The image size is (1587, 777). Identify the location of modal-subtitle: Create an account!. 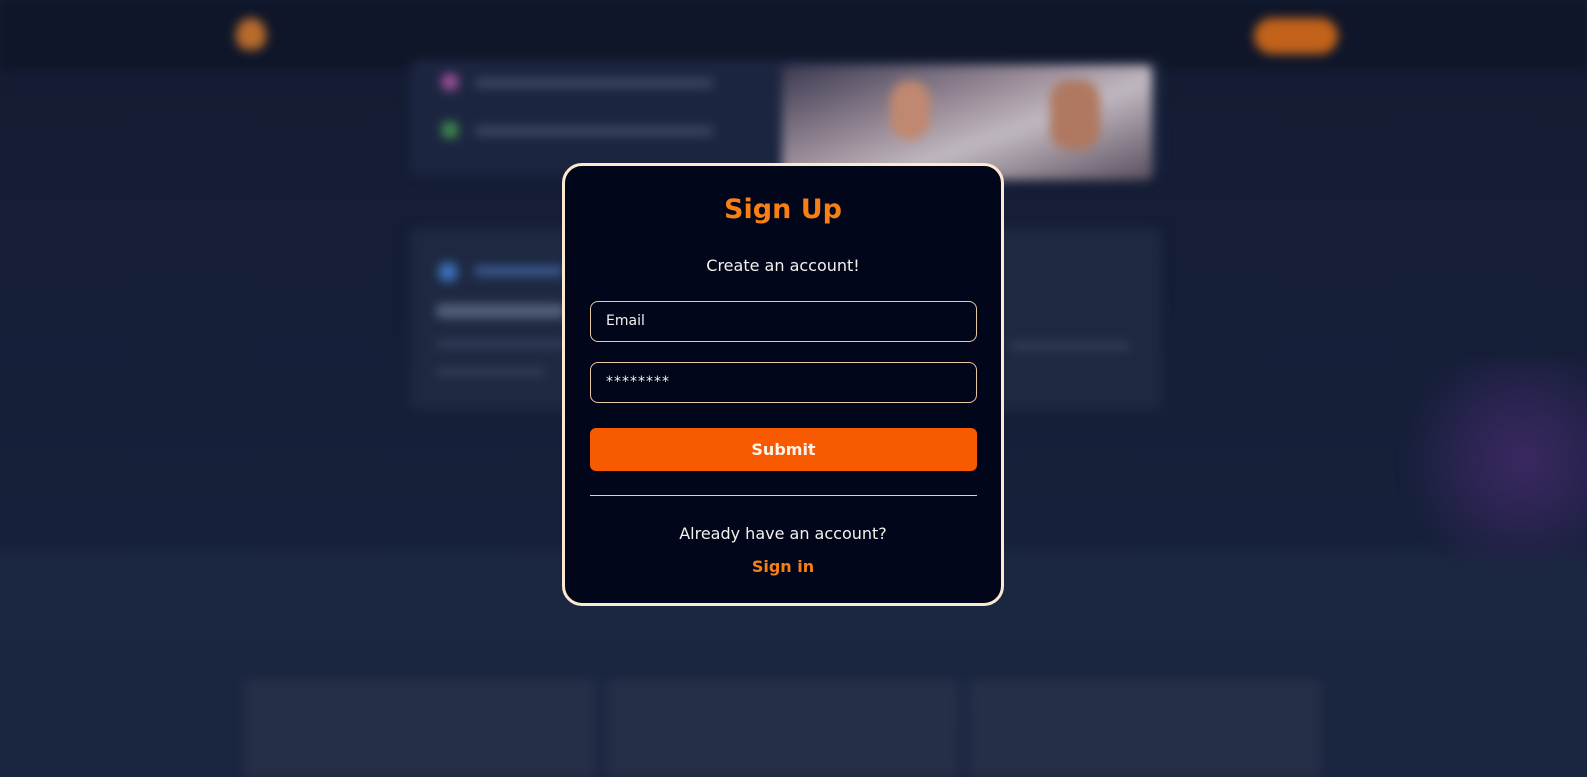
(783, 265).